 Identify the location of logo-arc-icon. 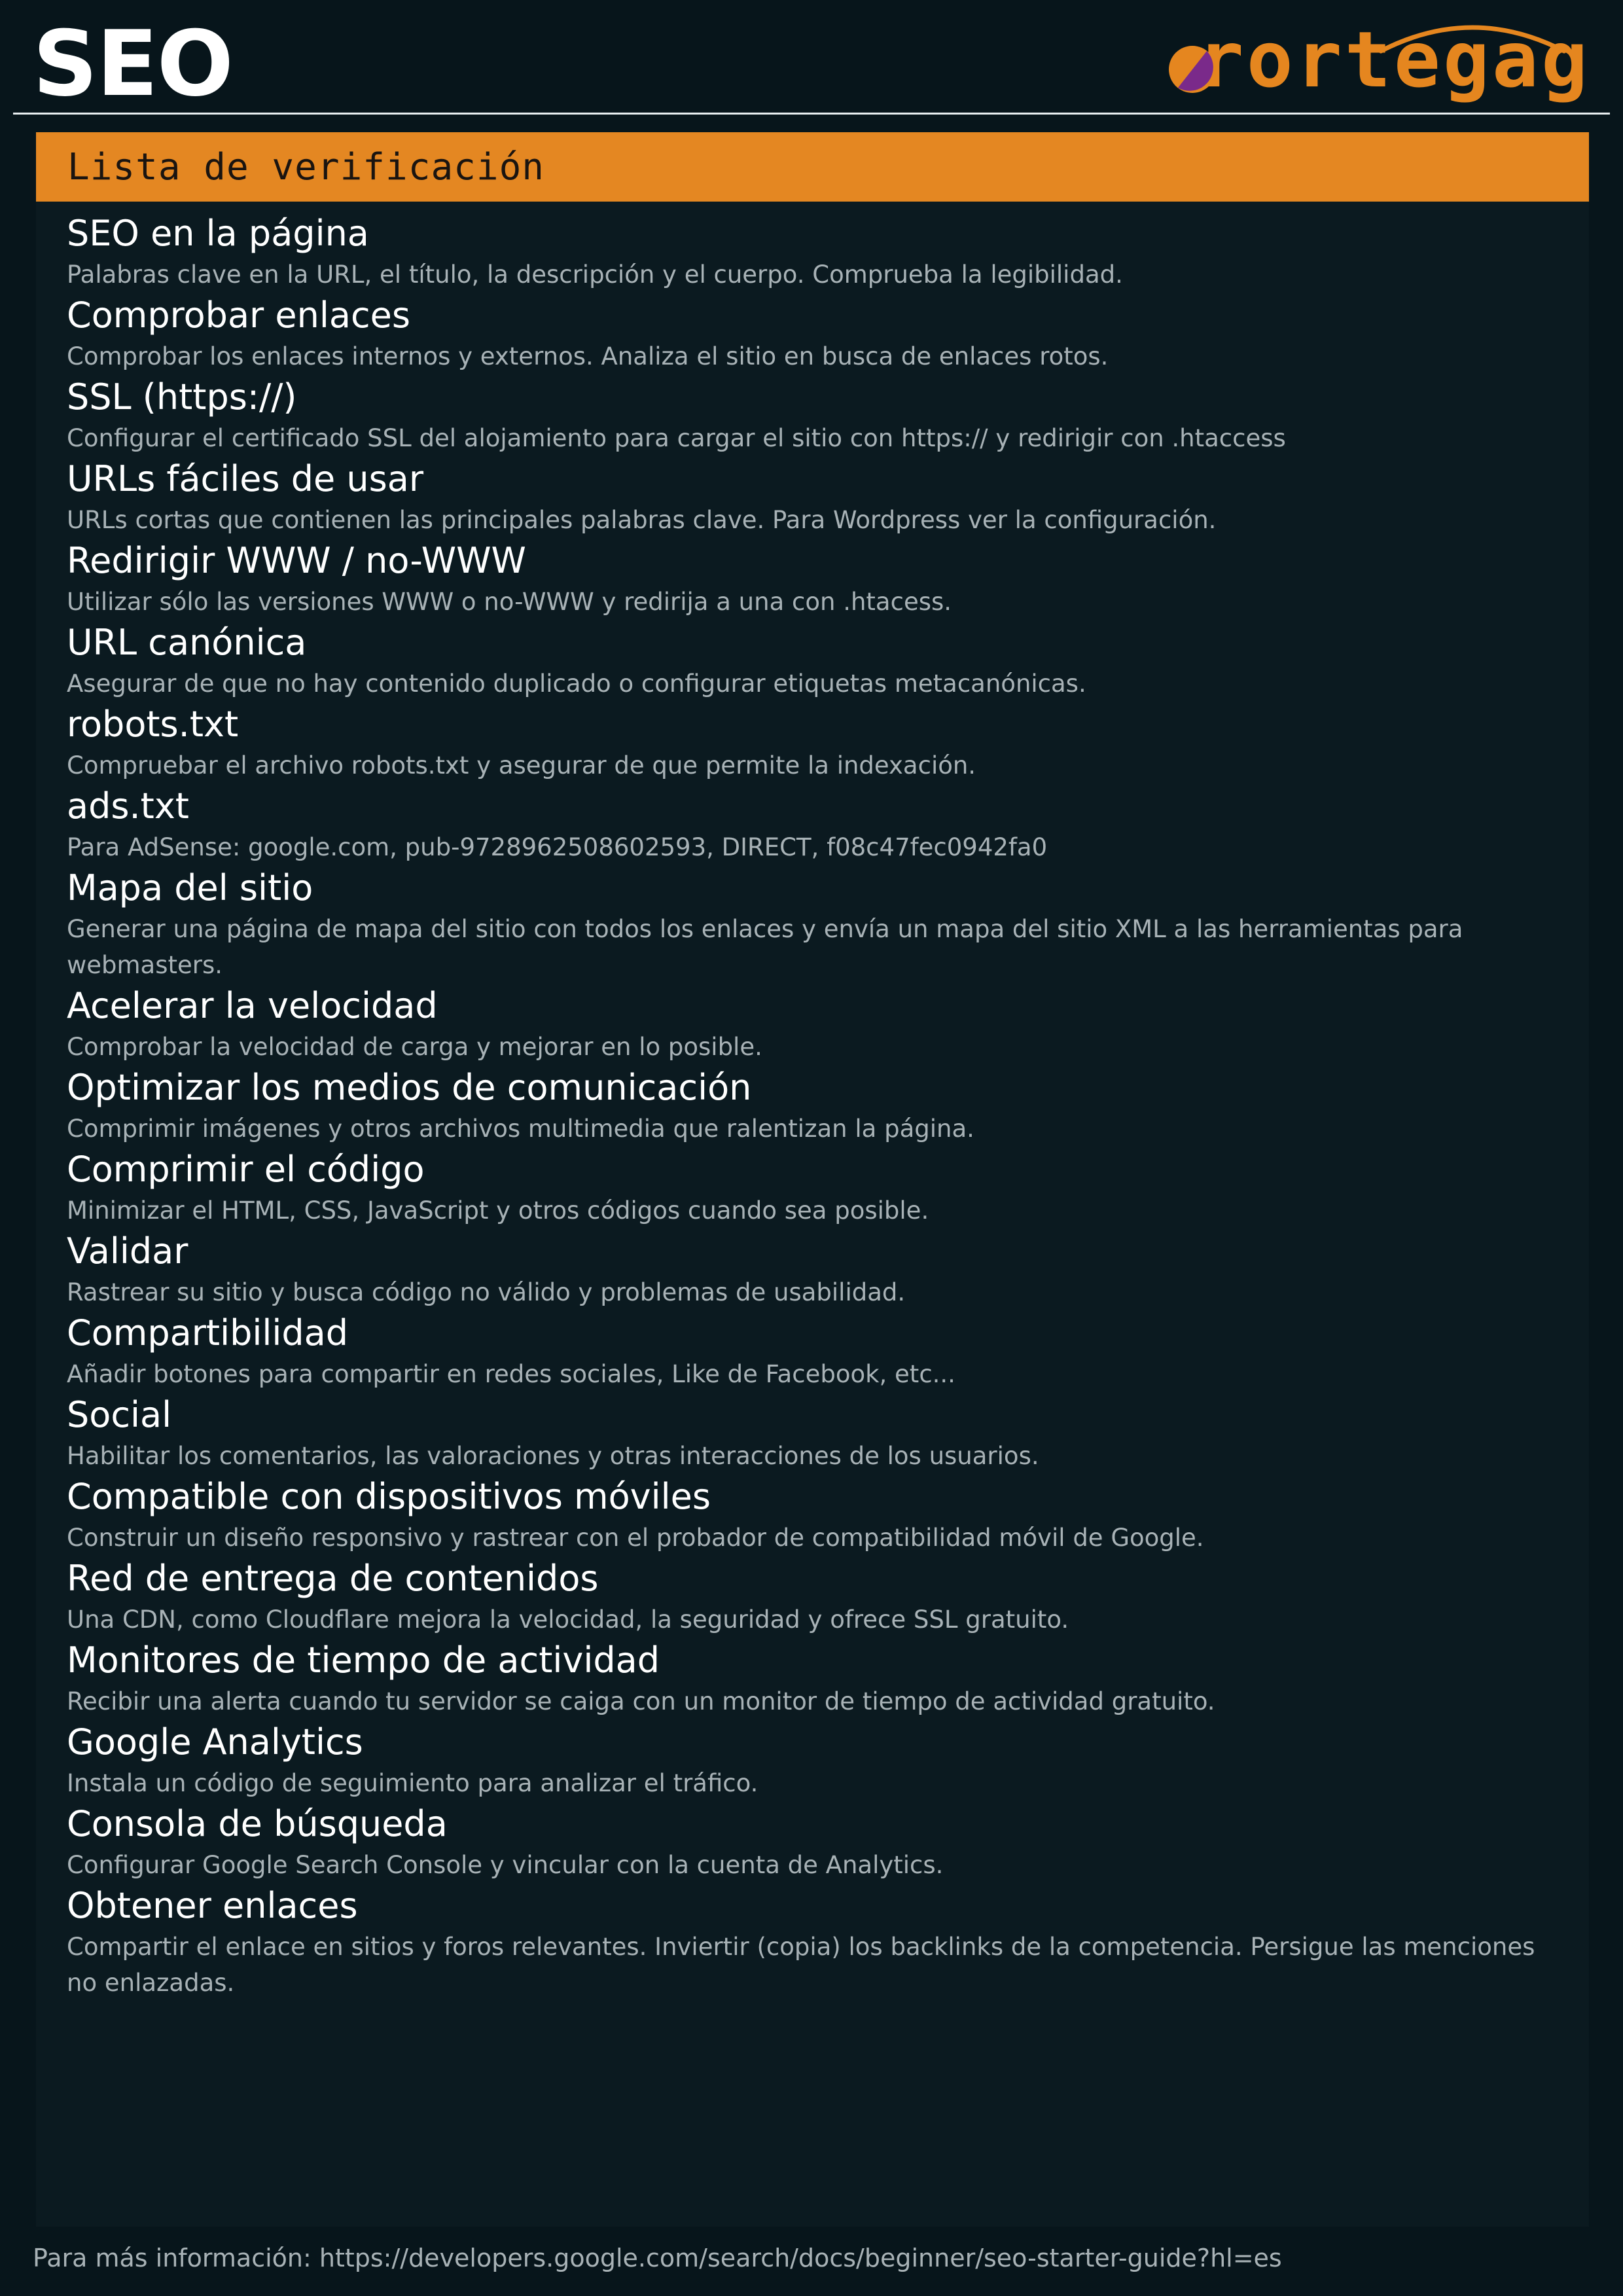
(1472, 39).